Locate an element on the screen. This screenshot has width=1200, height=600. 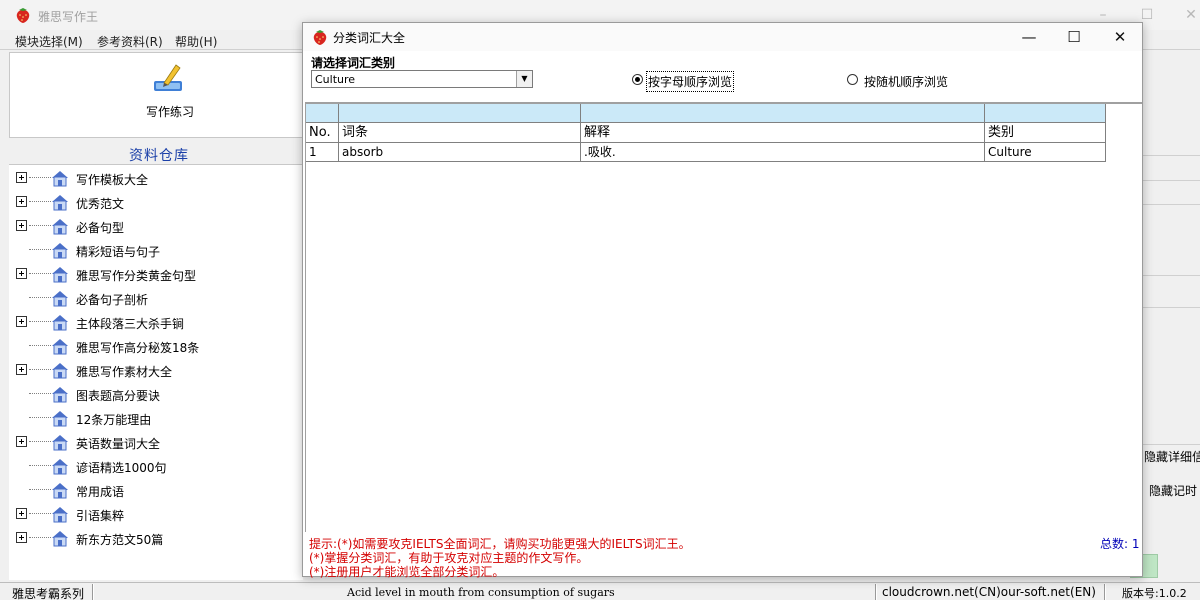
col-header-no: No. is located at coordinates (322, 133).